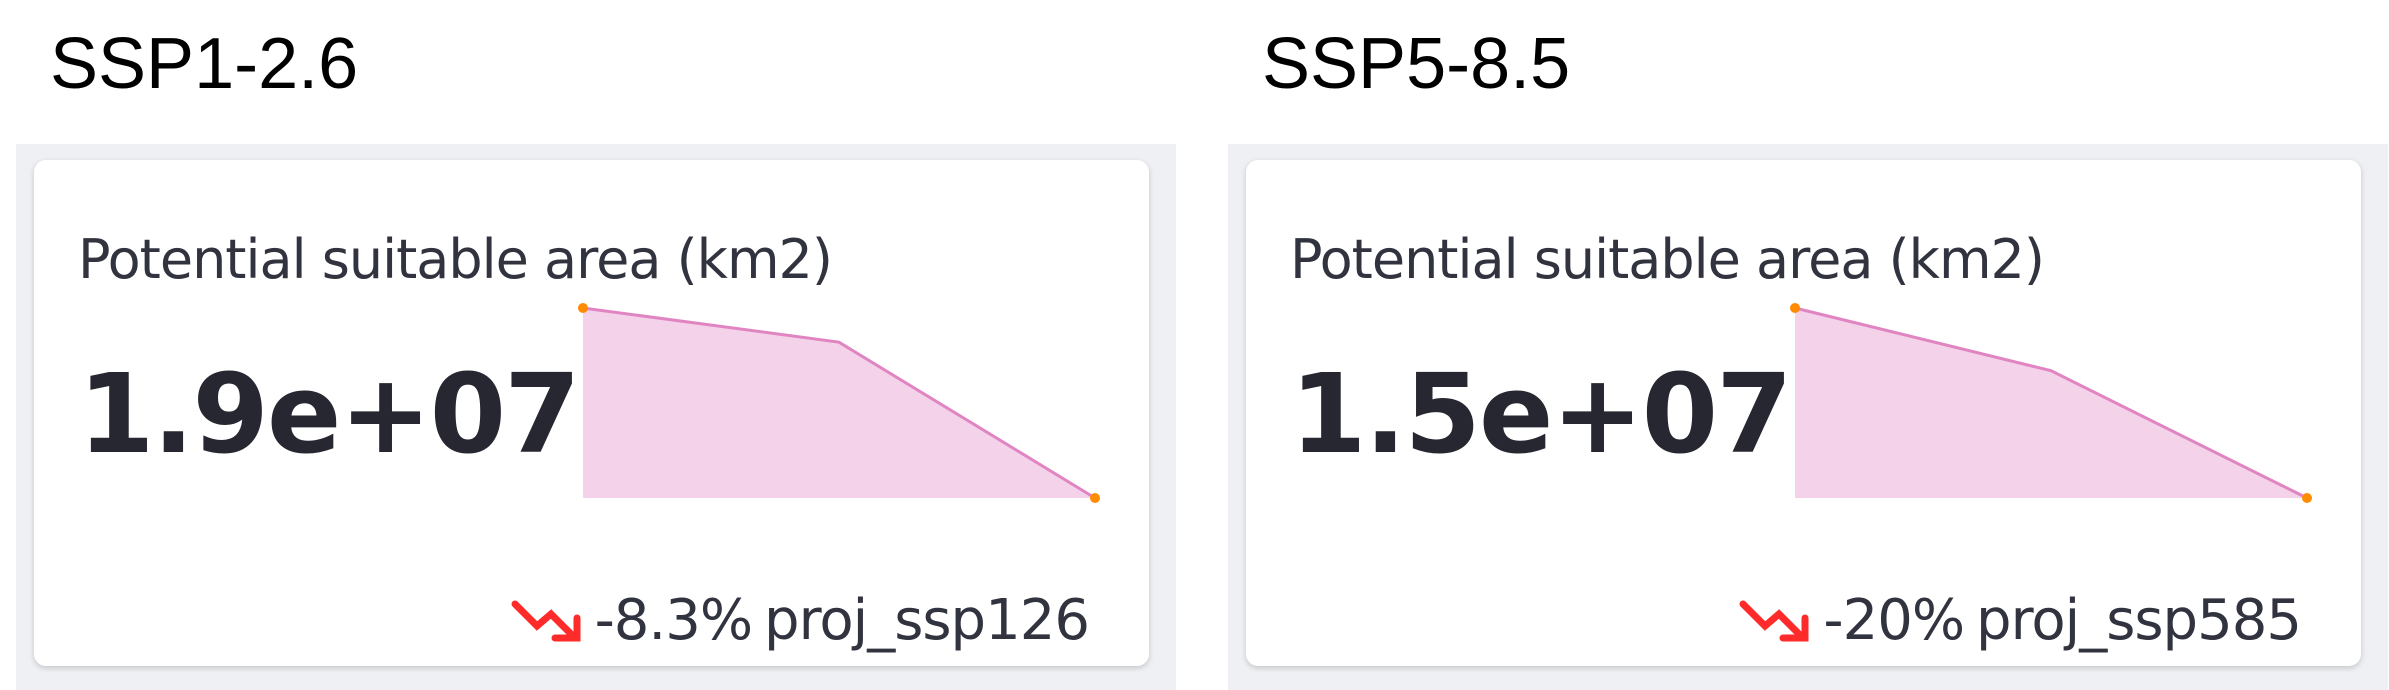 The width and height of the screenshot is (2389, 690). I want to click on delta-label: proj_ssp126, so click(927, 620).